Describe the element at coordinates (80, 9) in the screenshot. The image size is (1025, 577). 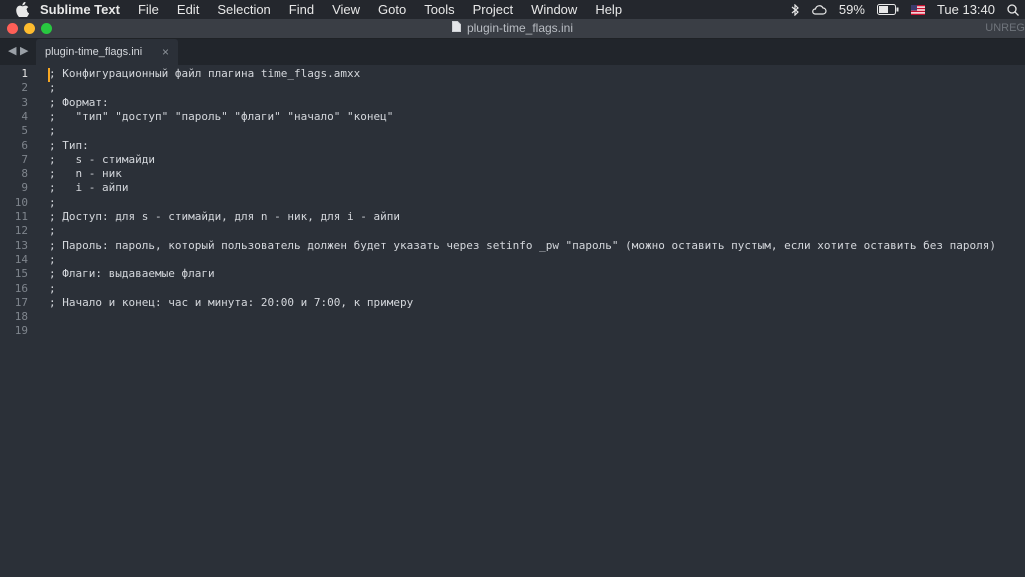
I see `app-name: Sublime Text` at that location.